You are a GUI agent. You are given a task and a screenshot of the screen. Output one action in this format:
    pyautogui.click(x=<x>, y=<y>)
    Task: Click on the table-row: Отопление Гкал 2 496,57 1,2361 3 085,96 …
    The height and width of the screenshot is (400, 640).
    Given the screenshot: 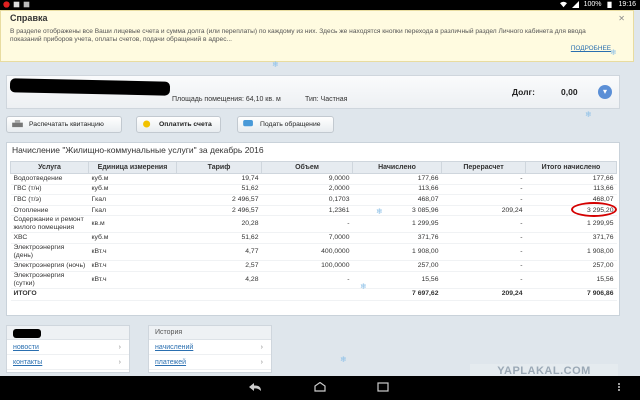 What is the action you would take?
    pyautogui.click(x=313, y=209)
    